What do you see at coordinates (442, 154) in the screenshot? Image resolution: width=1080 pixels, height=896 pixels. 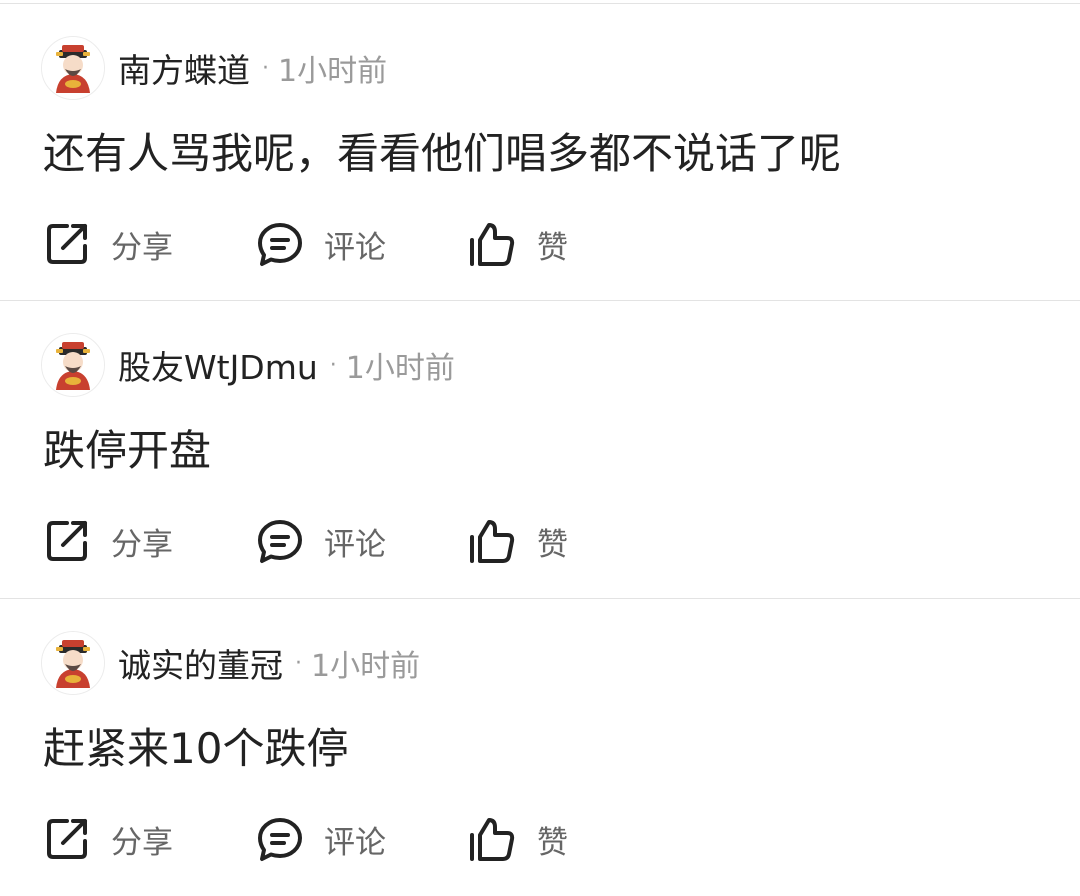 I see `post-content: 还有人骂我呢，看看他们唱多都不说话了呢` at bounding box center [442, 154].